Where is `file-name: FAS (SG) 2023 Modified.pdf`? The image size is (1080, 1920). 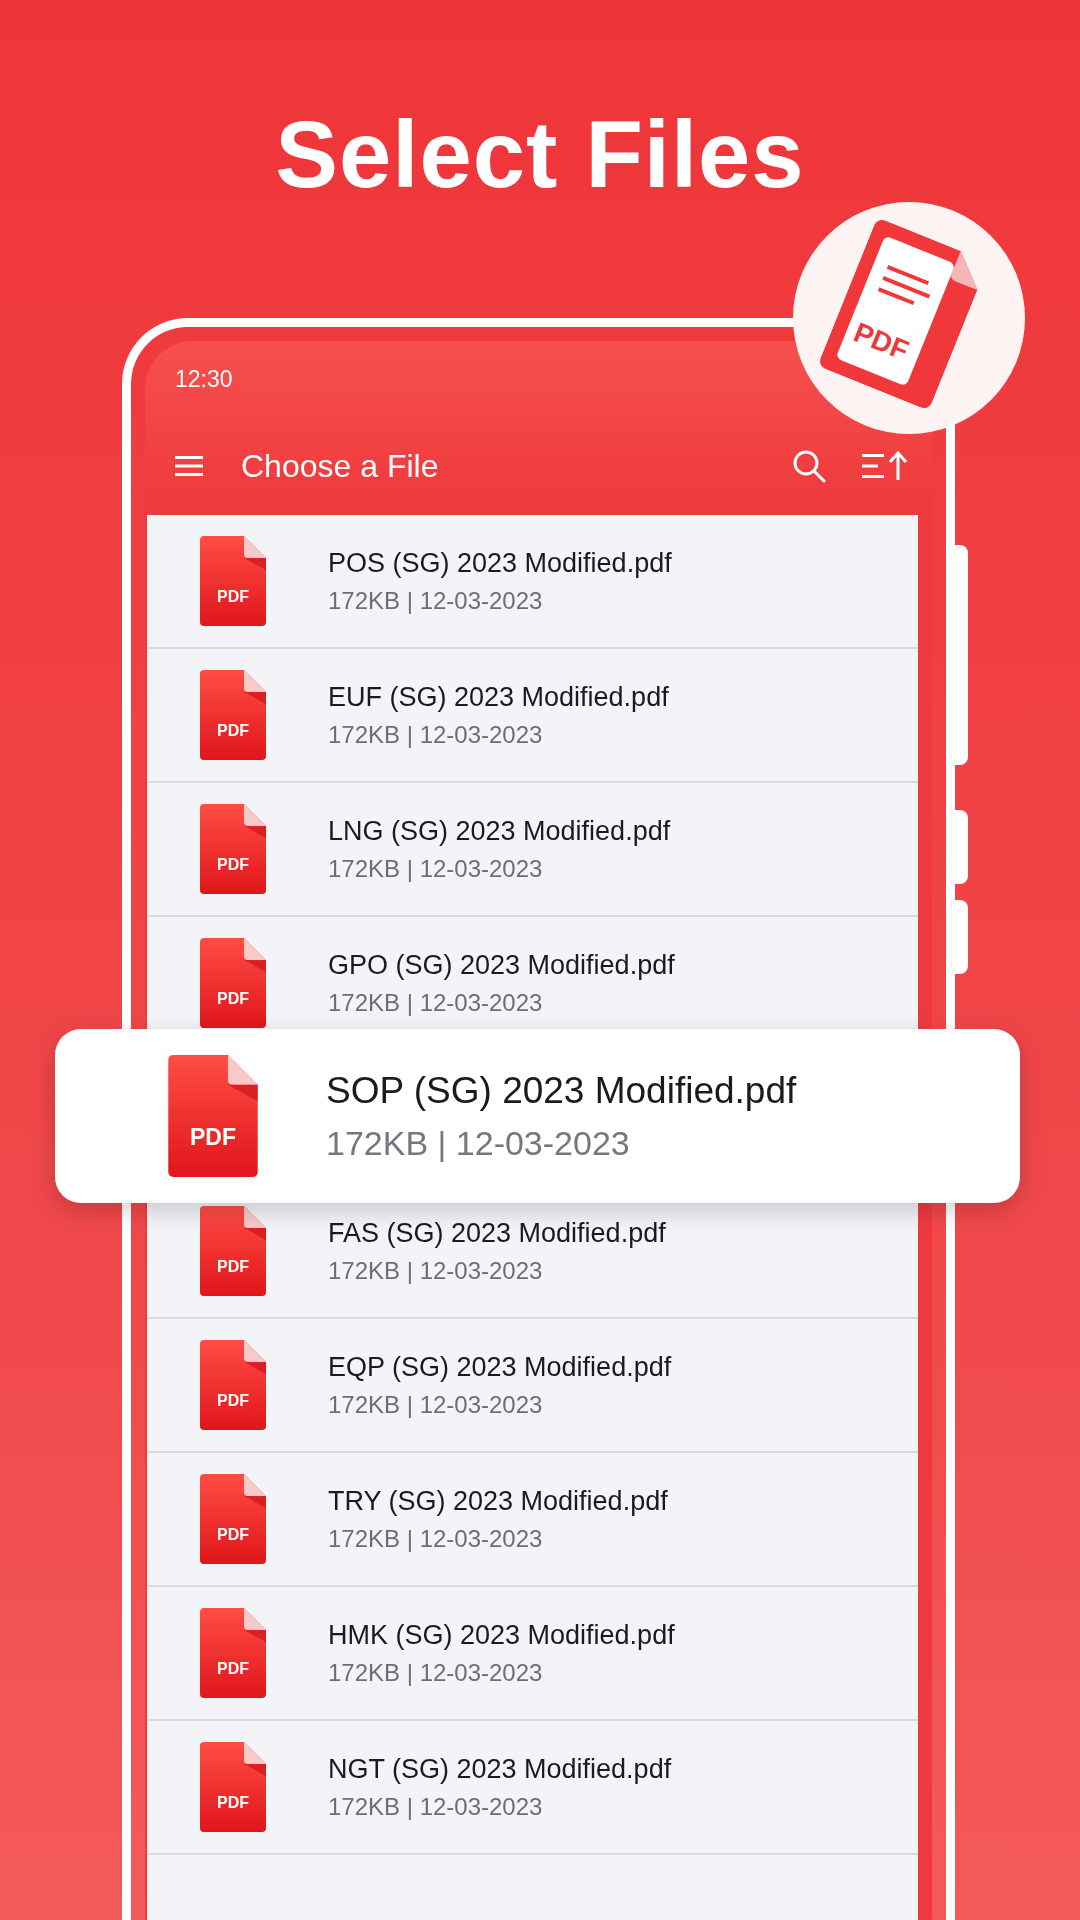 file-name: FAS (SG) 2023 Modified.pdf is located at coordinates (497, 1233).